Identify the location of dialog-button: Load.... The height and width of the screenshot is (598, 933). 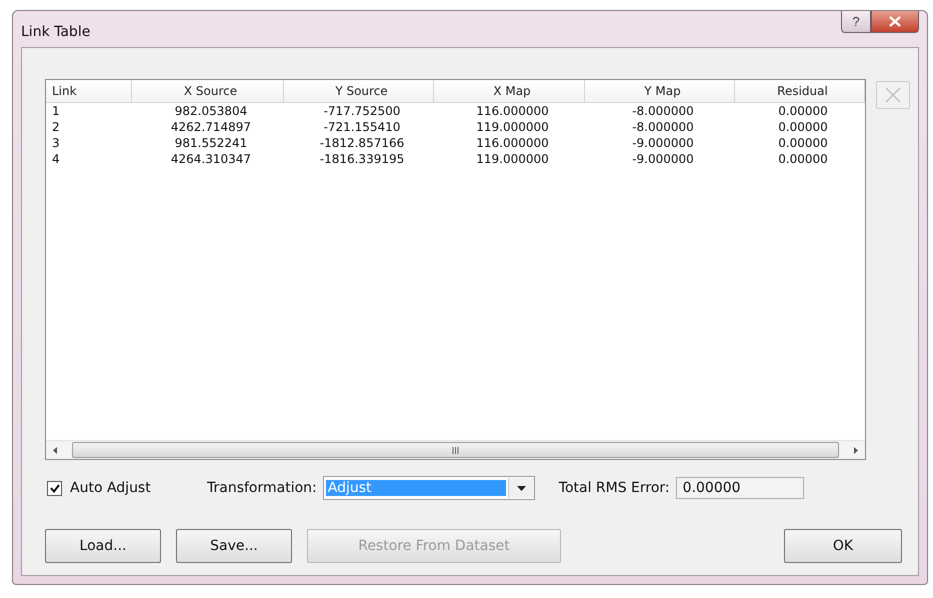
(103, 546).